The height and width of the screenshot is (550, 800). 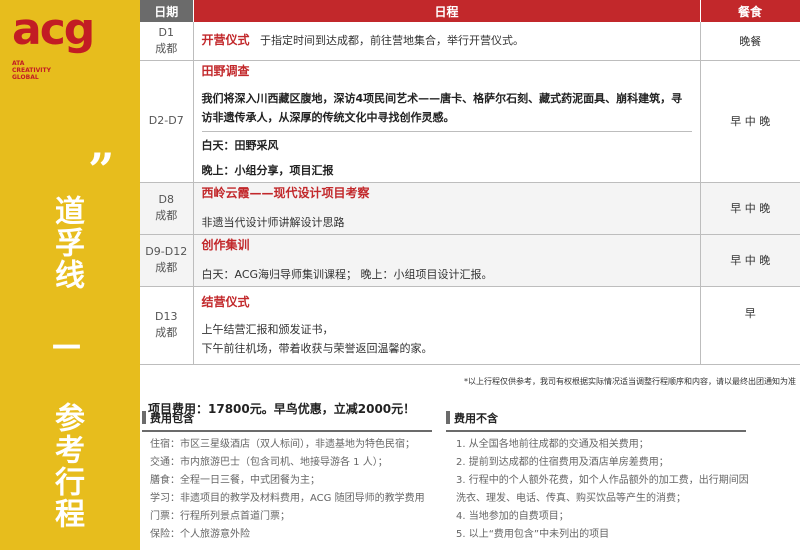 What do you see at coordinates (166, 199) in the screenshot?
I see `day-label: D8` at bounding box center [166, 199].